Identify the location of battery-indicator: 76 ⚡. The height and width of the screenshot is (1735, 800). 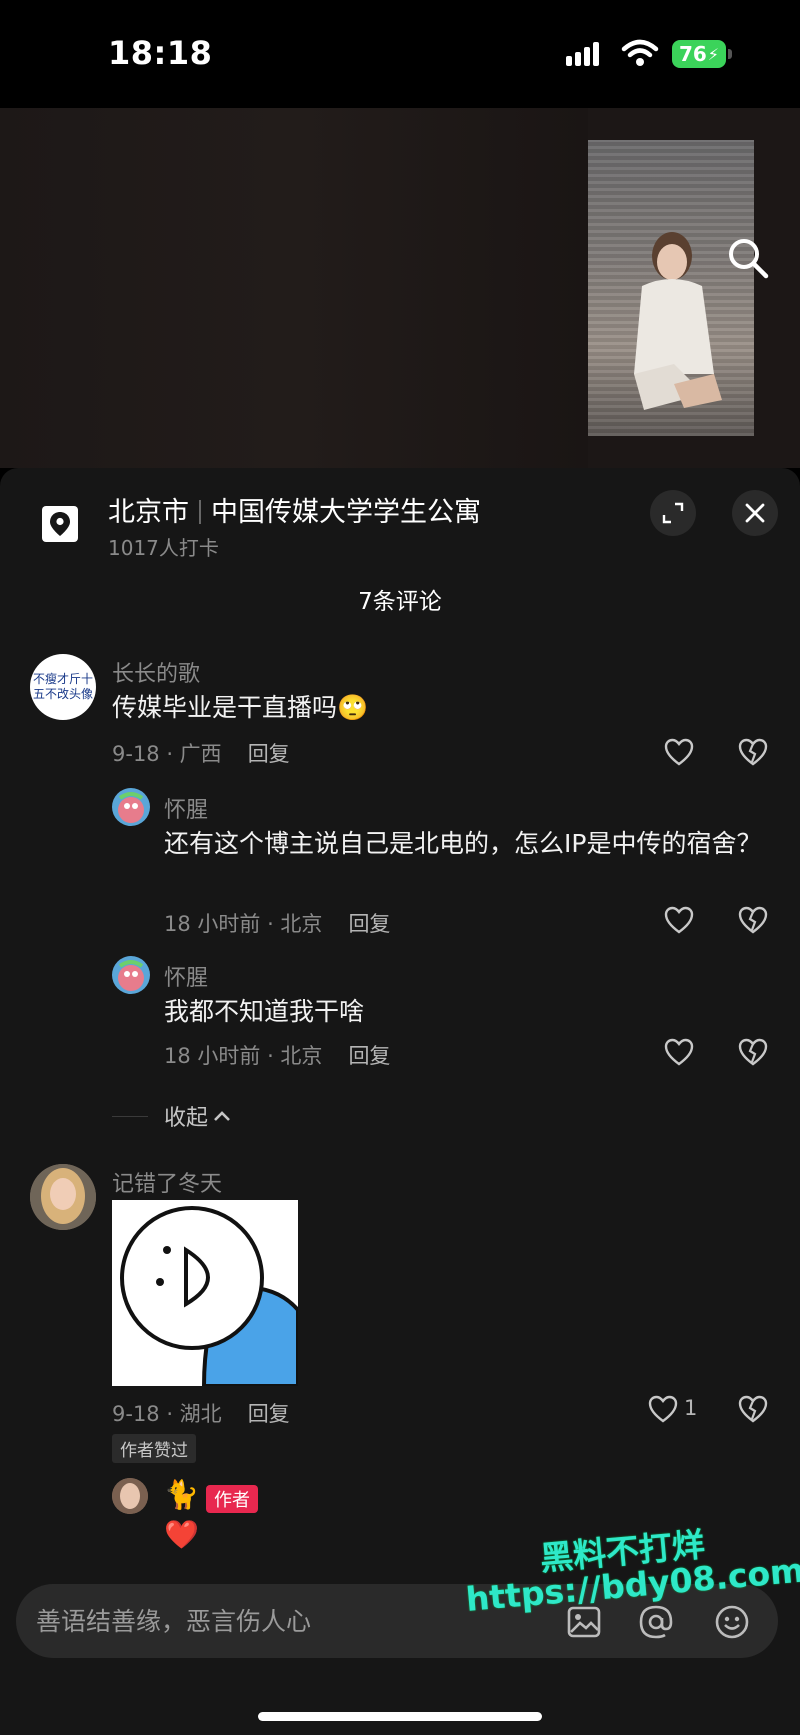
(699, 54).